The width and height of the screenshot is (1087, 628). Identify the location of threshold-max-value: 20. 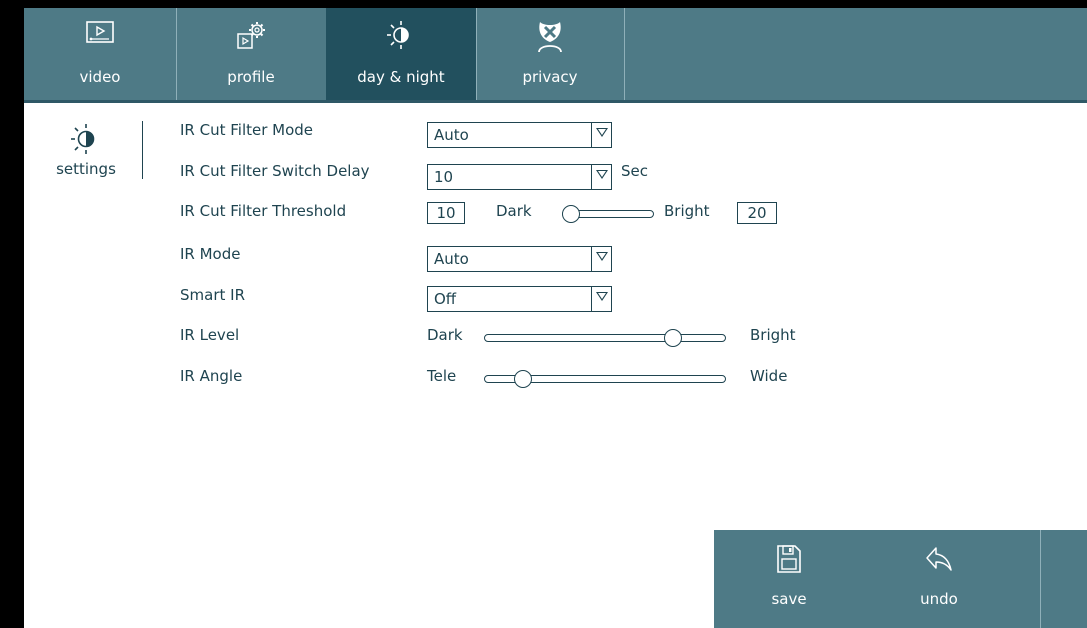
(757, 213).